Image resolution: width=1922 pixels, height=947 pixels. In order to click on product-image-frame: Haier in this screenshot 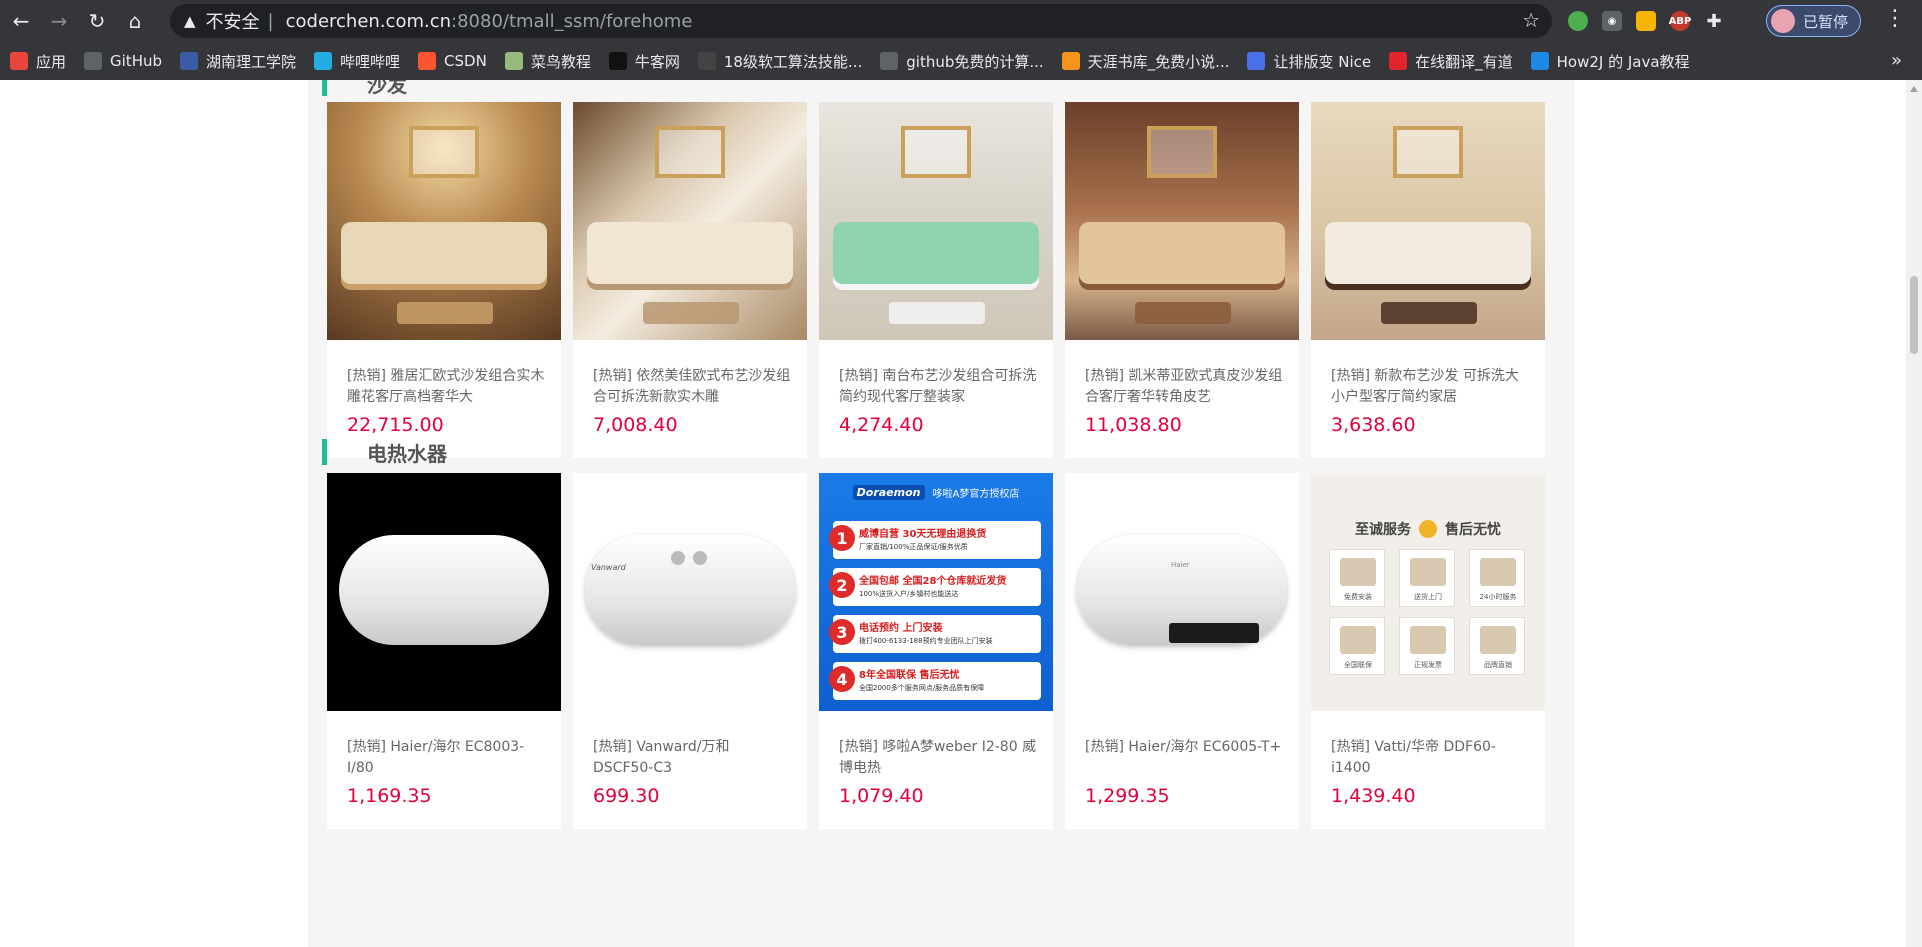, I will do `click(1182, 592)`.